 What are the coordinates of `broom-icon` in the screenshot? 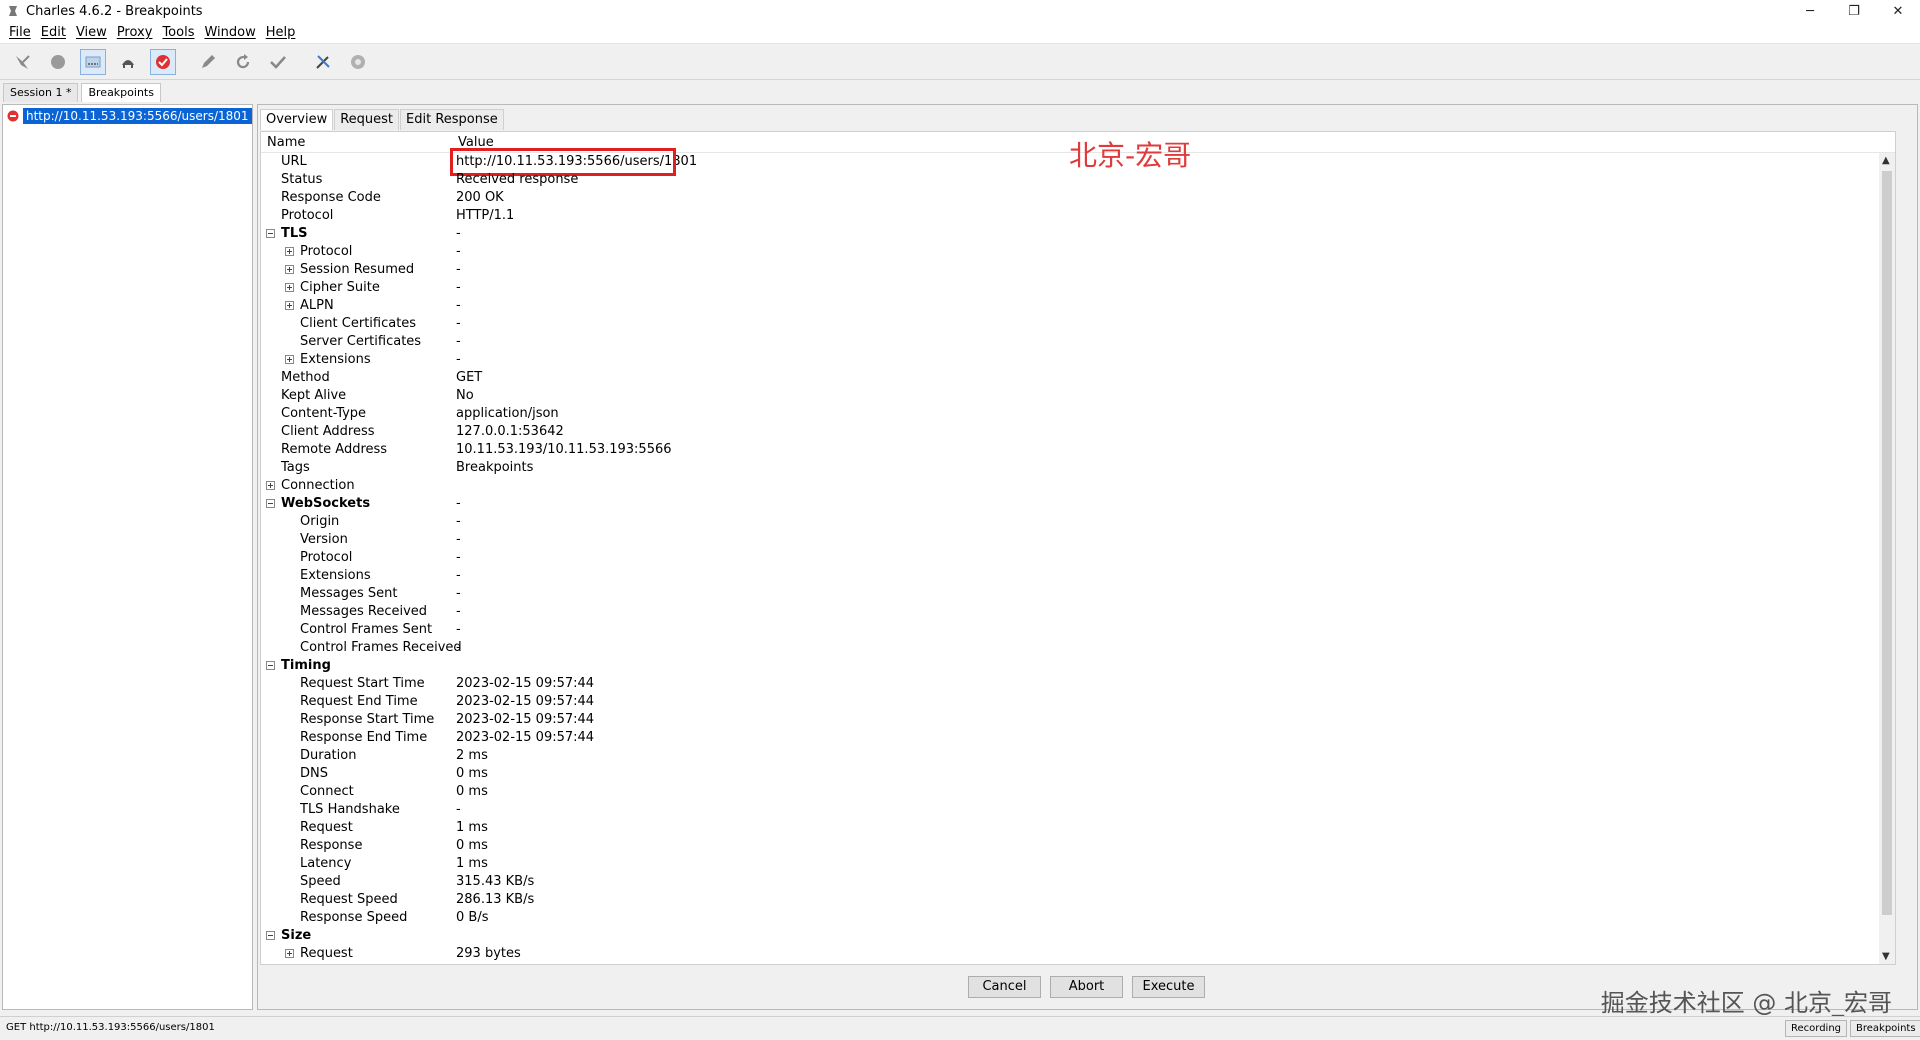 It's located at (23, 61).